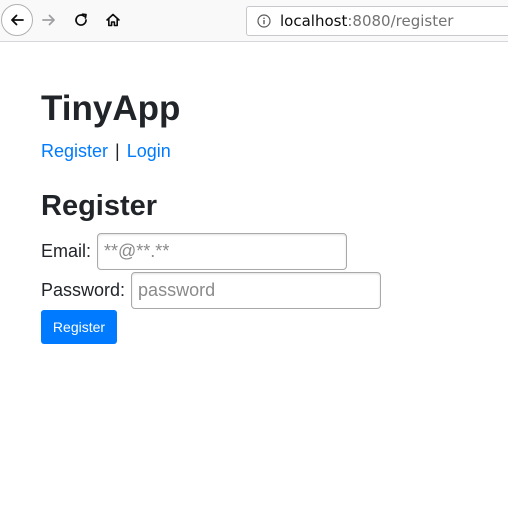 This screenshot has width=508, height=510. What do you see at coordinates (99, 206) in the screenshot?
I see `register-heading: Register` at bounding box center [99, 206].